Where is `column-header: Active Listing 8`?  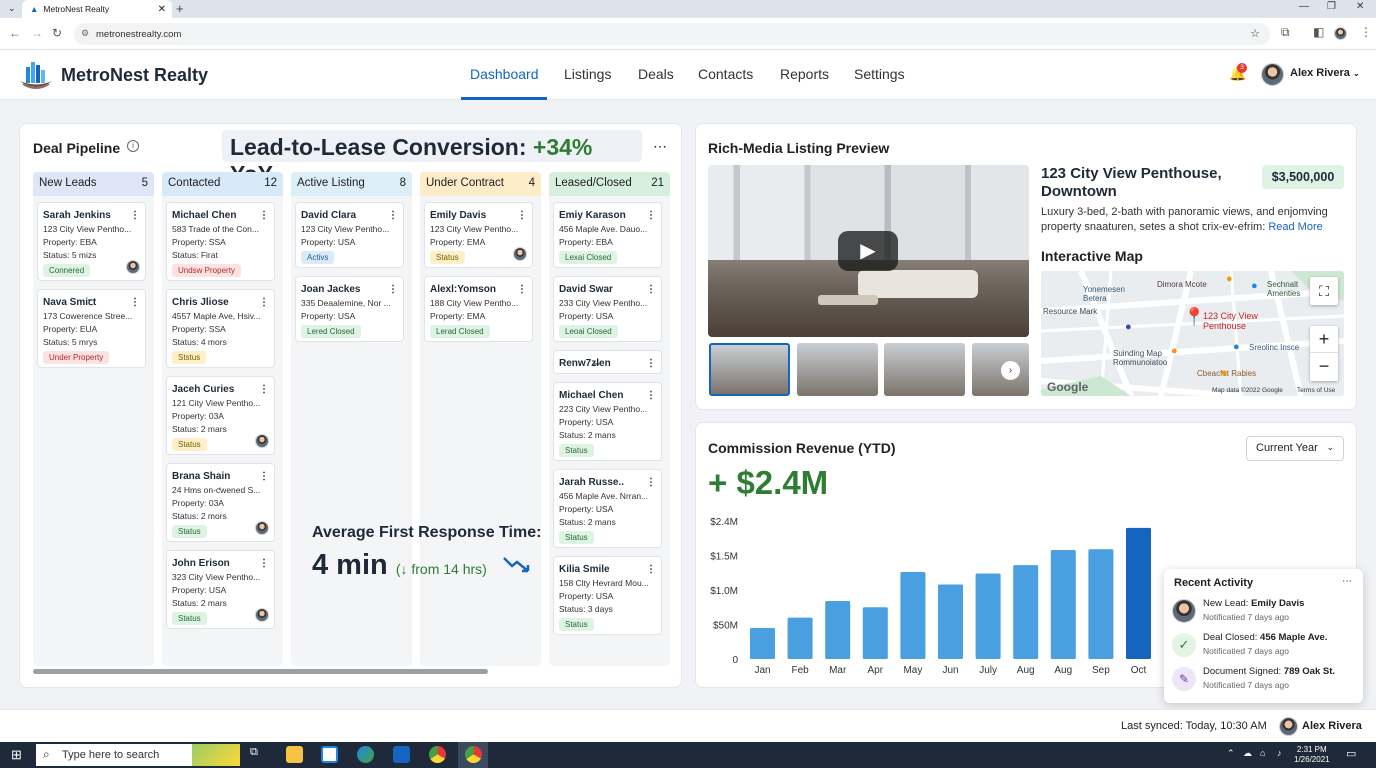 column-header: Active Listing 8 is located at coordinates (351, 184).